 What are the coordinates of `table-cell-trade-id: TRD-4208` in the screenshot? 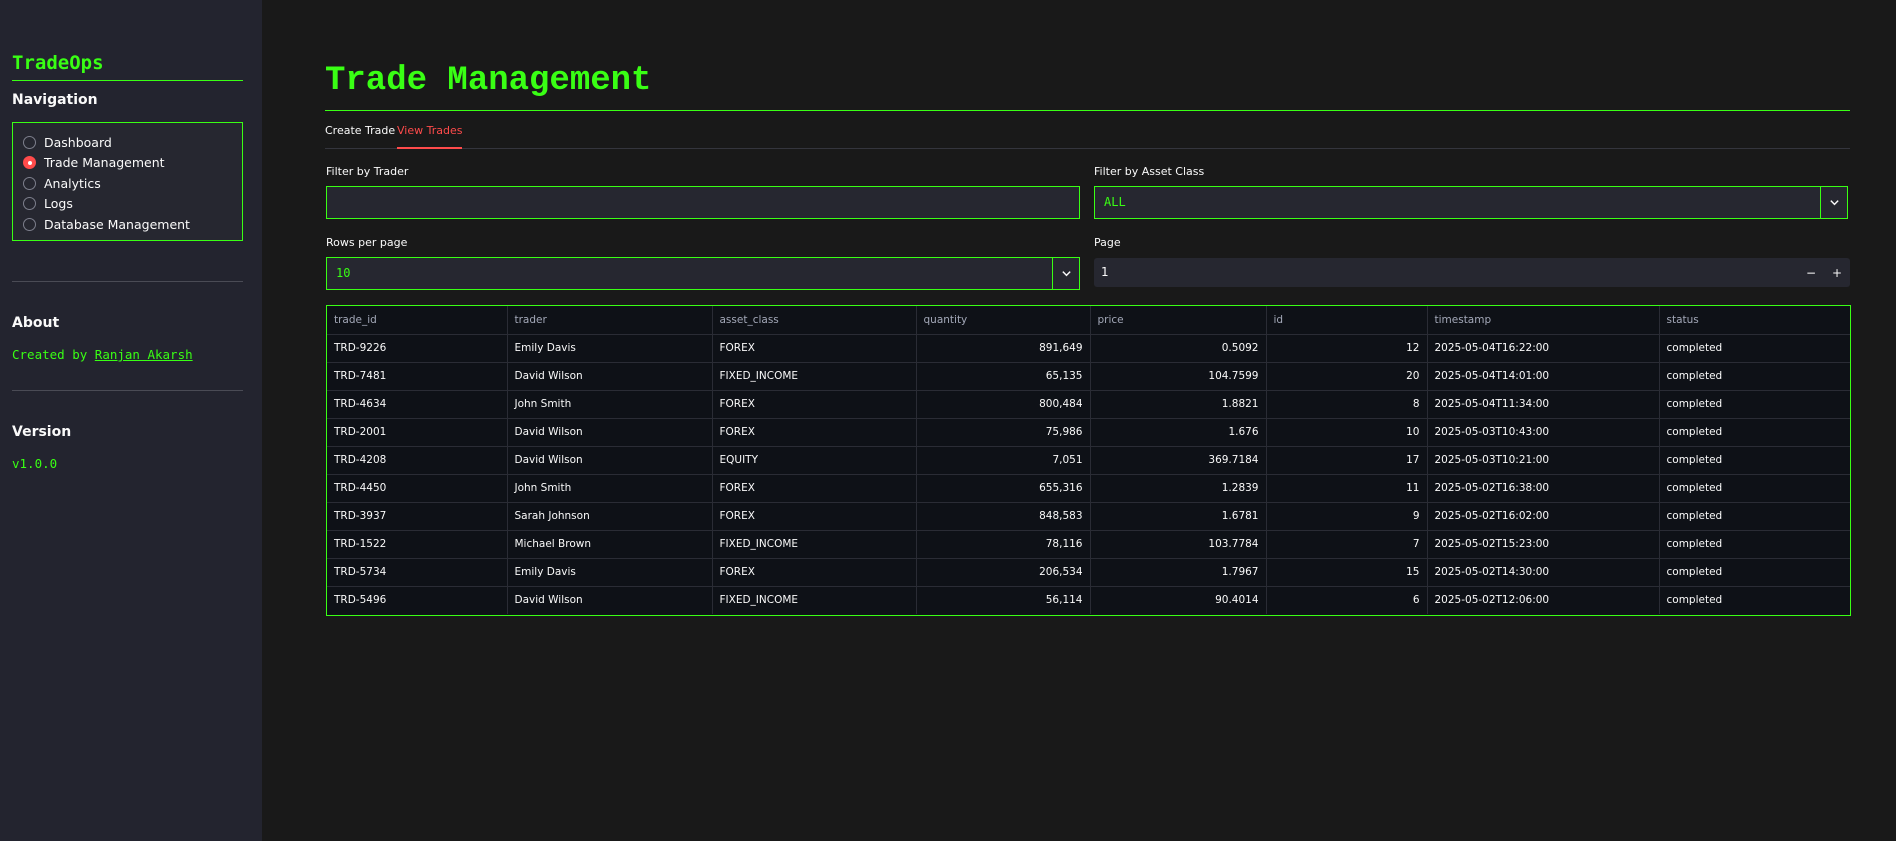 It's located at (417, 460).